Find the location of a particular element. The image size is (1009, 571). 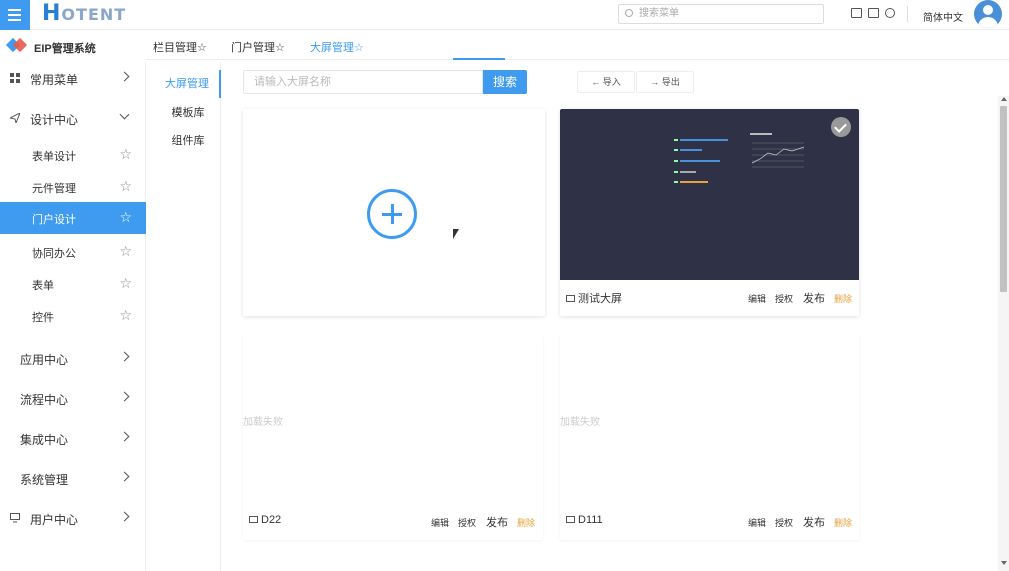

sidebar-item-common: 常用菜单 is located at coordinates (73, 78).